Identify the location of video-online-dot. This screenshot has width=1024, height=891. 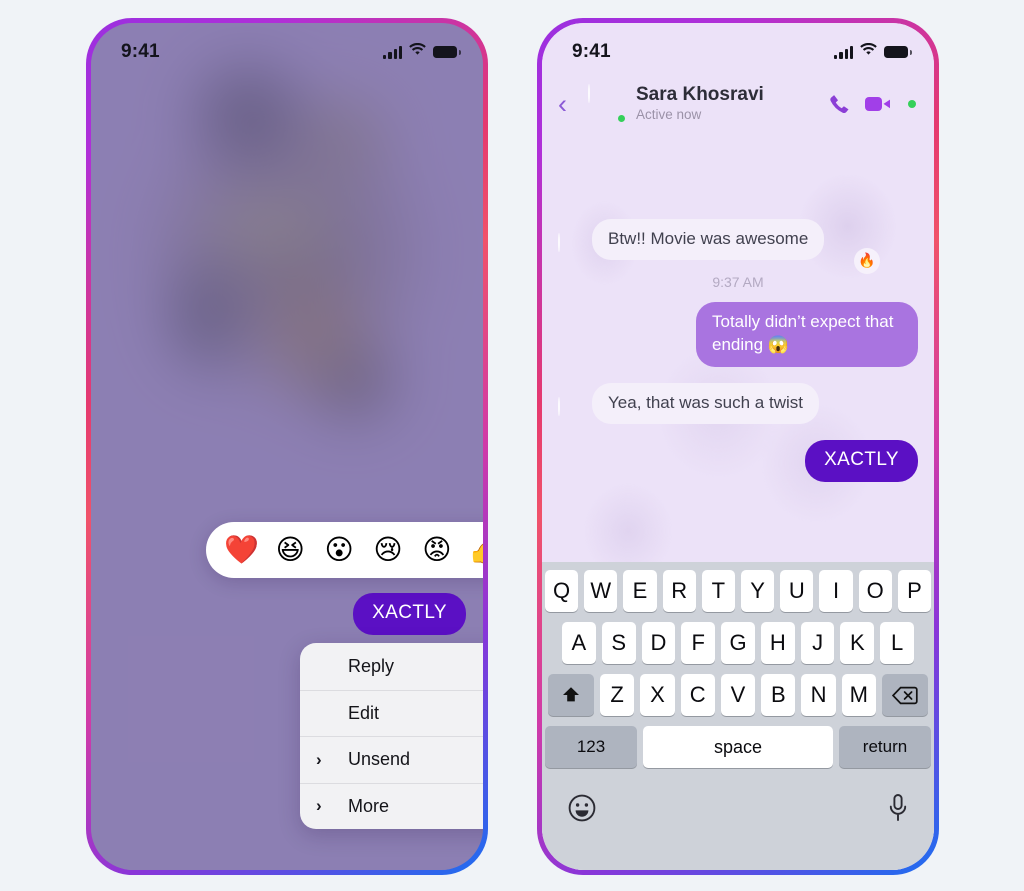
(912, 104).